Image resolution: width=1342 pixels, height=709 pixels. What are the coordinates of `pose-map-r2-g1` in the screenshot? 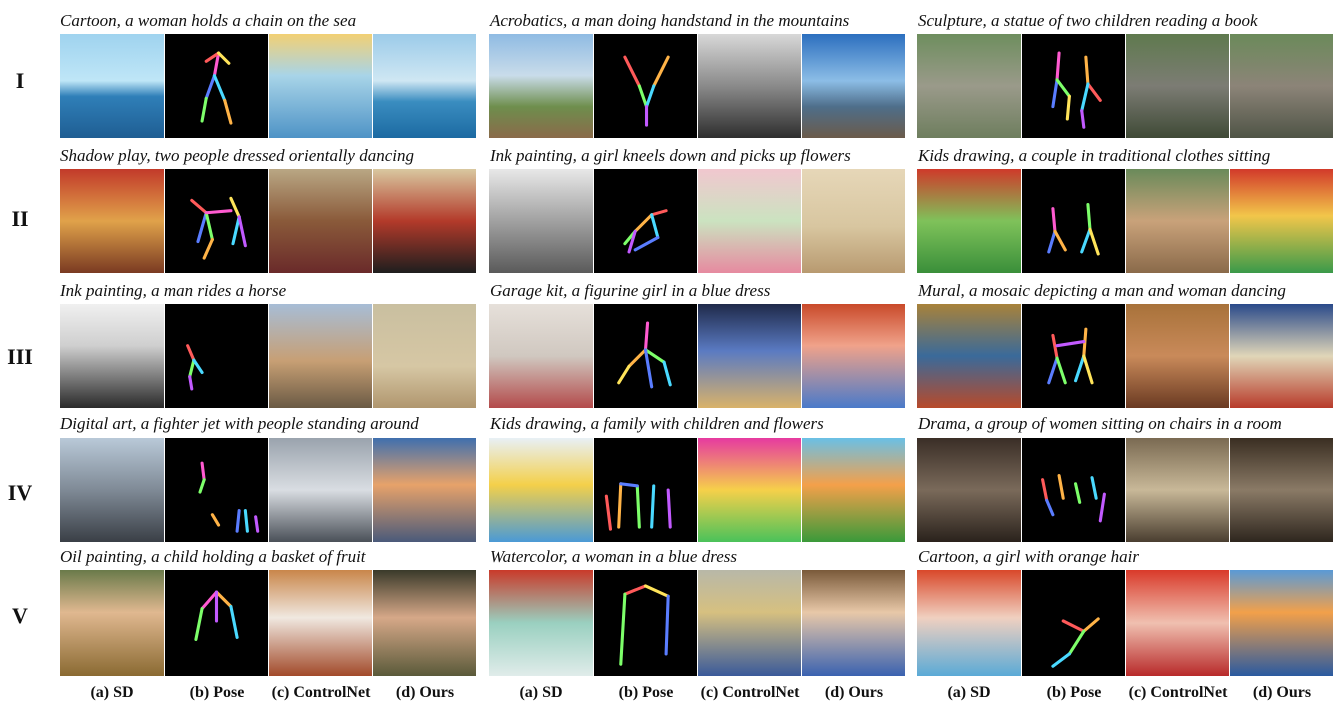 It's located at (216, 221).